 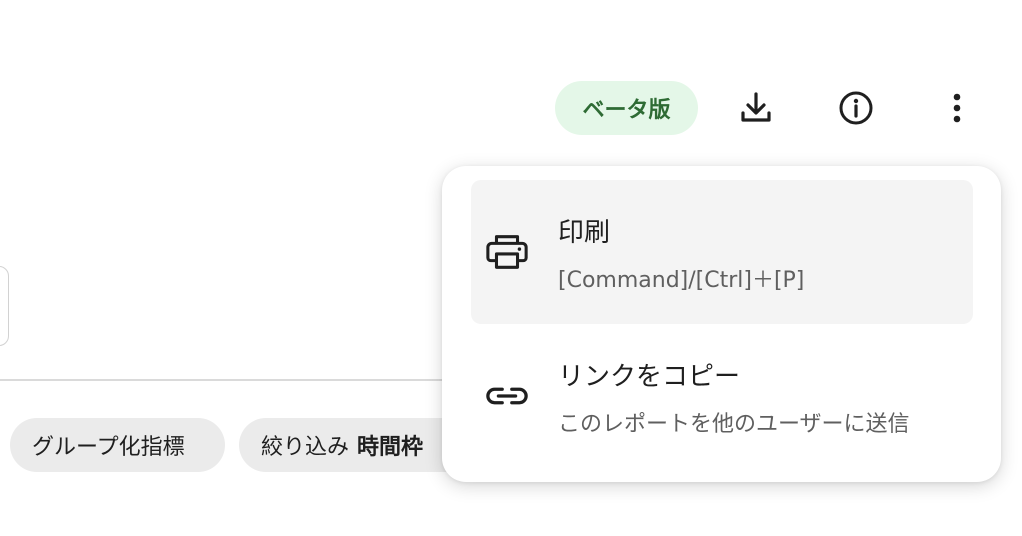 I want to click on more-vertical-icon, so click(x=957, y=108).